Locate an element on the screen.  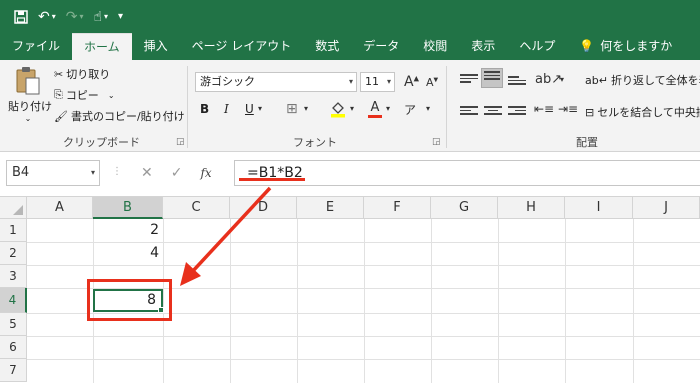
align-top-icon is located at coordinates (469, 79).